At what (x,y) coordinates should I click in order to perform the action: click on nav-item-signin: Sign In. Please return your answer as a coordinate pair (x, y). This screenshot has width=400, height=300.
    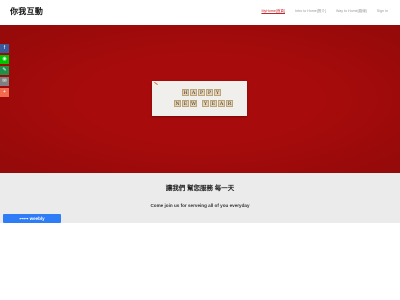
    Looking at the image, I should click on (382, 11).